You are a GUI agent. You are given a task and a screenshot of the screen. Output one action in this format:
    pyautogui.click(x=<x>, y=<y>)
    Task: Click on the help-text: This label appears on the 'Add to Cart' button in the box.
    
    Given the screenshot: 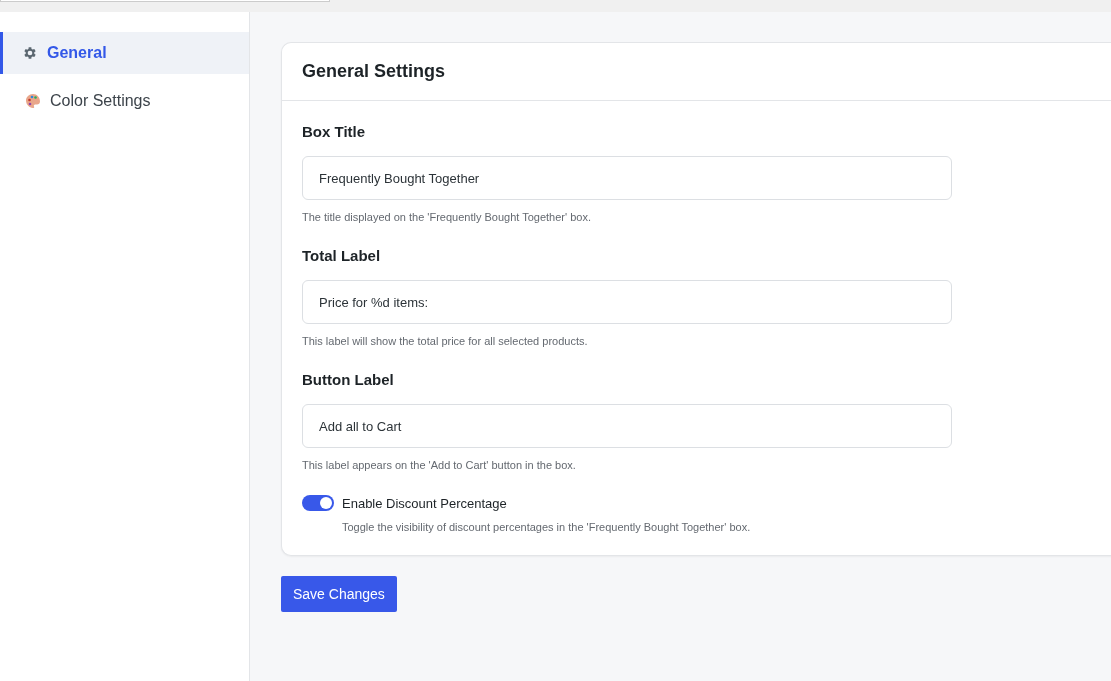 What is the action you would take?
    pyautogui.click(x=439, y=465)
    